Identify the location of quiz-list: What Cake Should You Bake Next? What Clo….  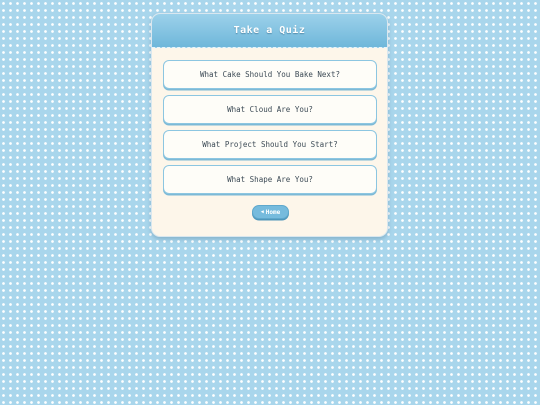
(270, 130).